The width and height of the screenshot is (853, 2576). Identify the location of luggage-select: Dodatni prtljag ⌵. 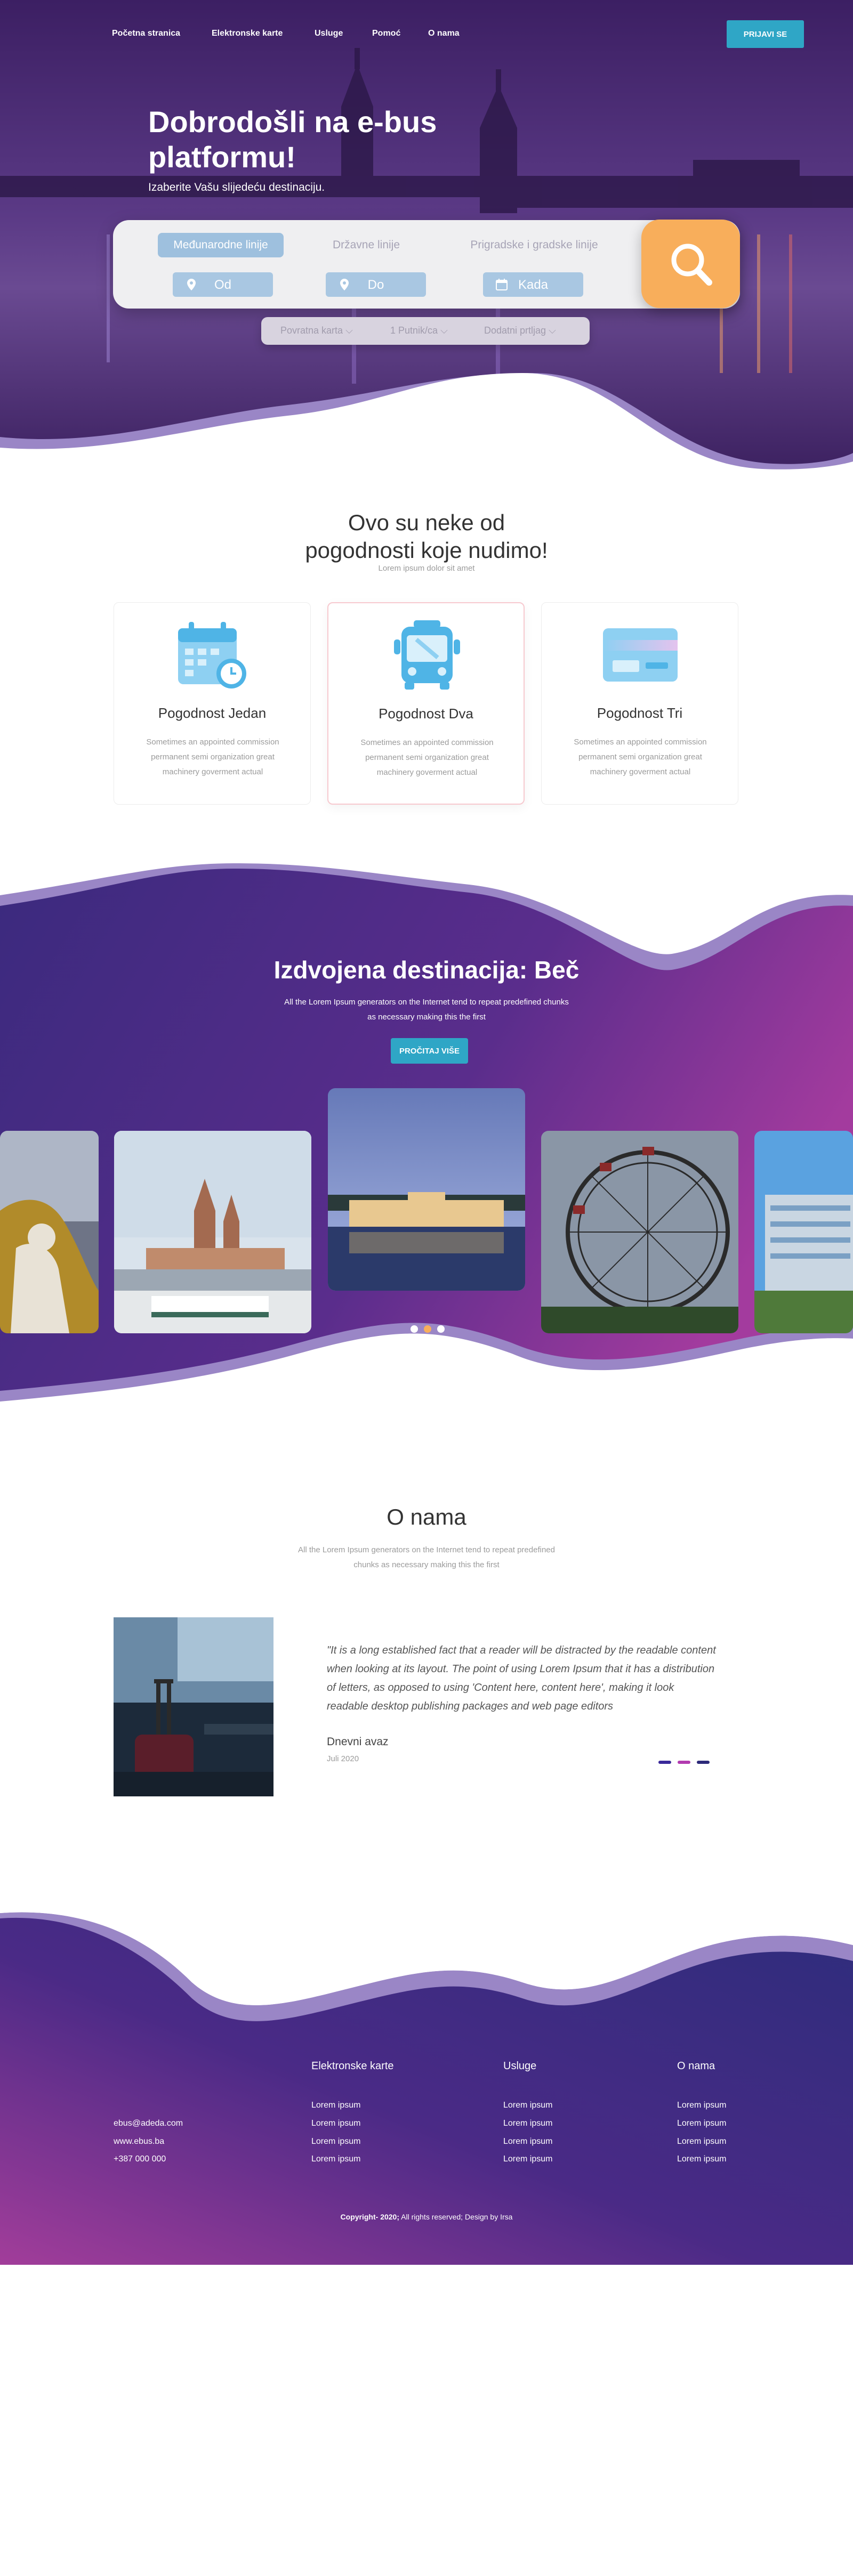
(520, 330).